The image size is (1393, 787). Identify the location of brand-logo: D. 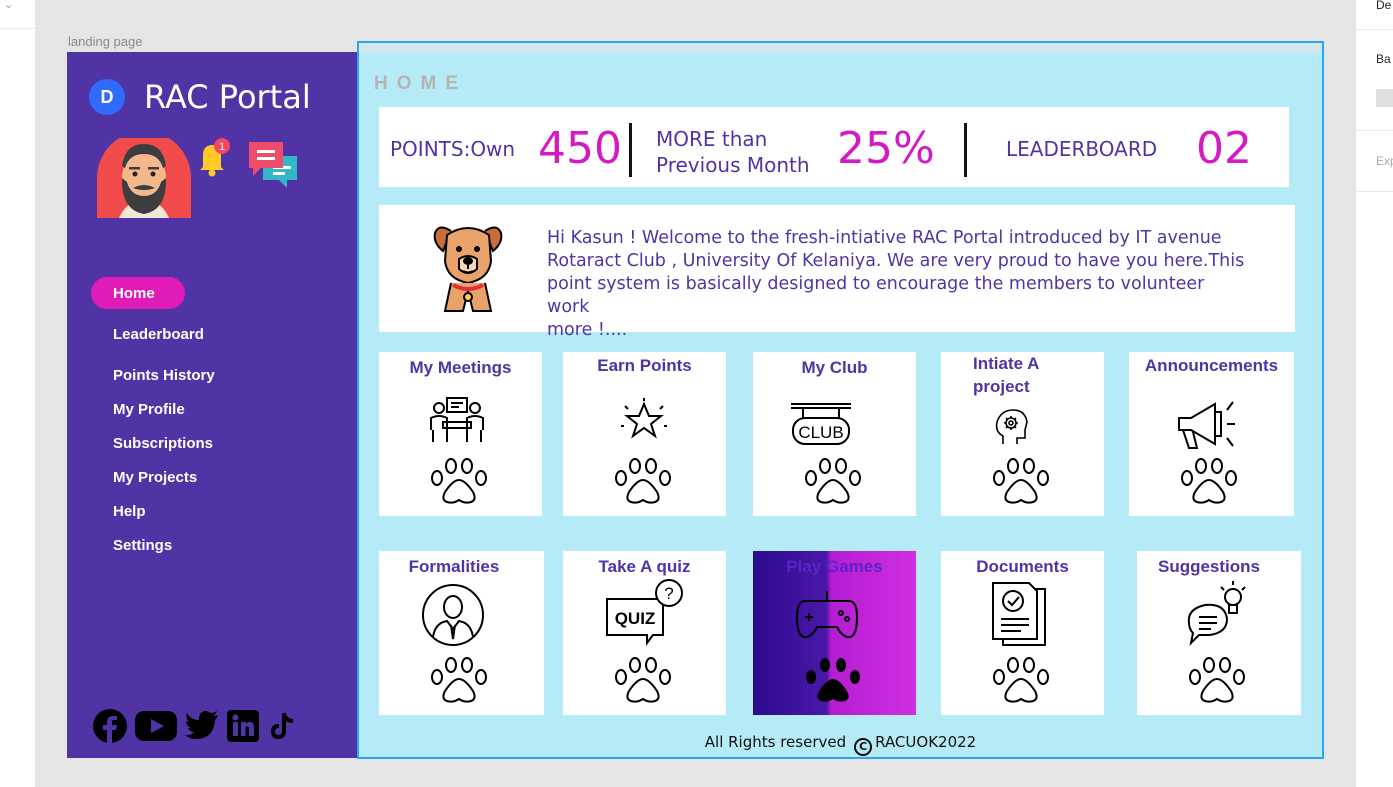
(107, 97).